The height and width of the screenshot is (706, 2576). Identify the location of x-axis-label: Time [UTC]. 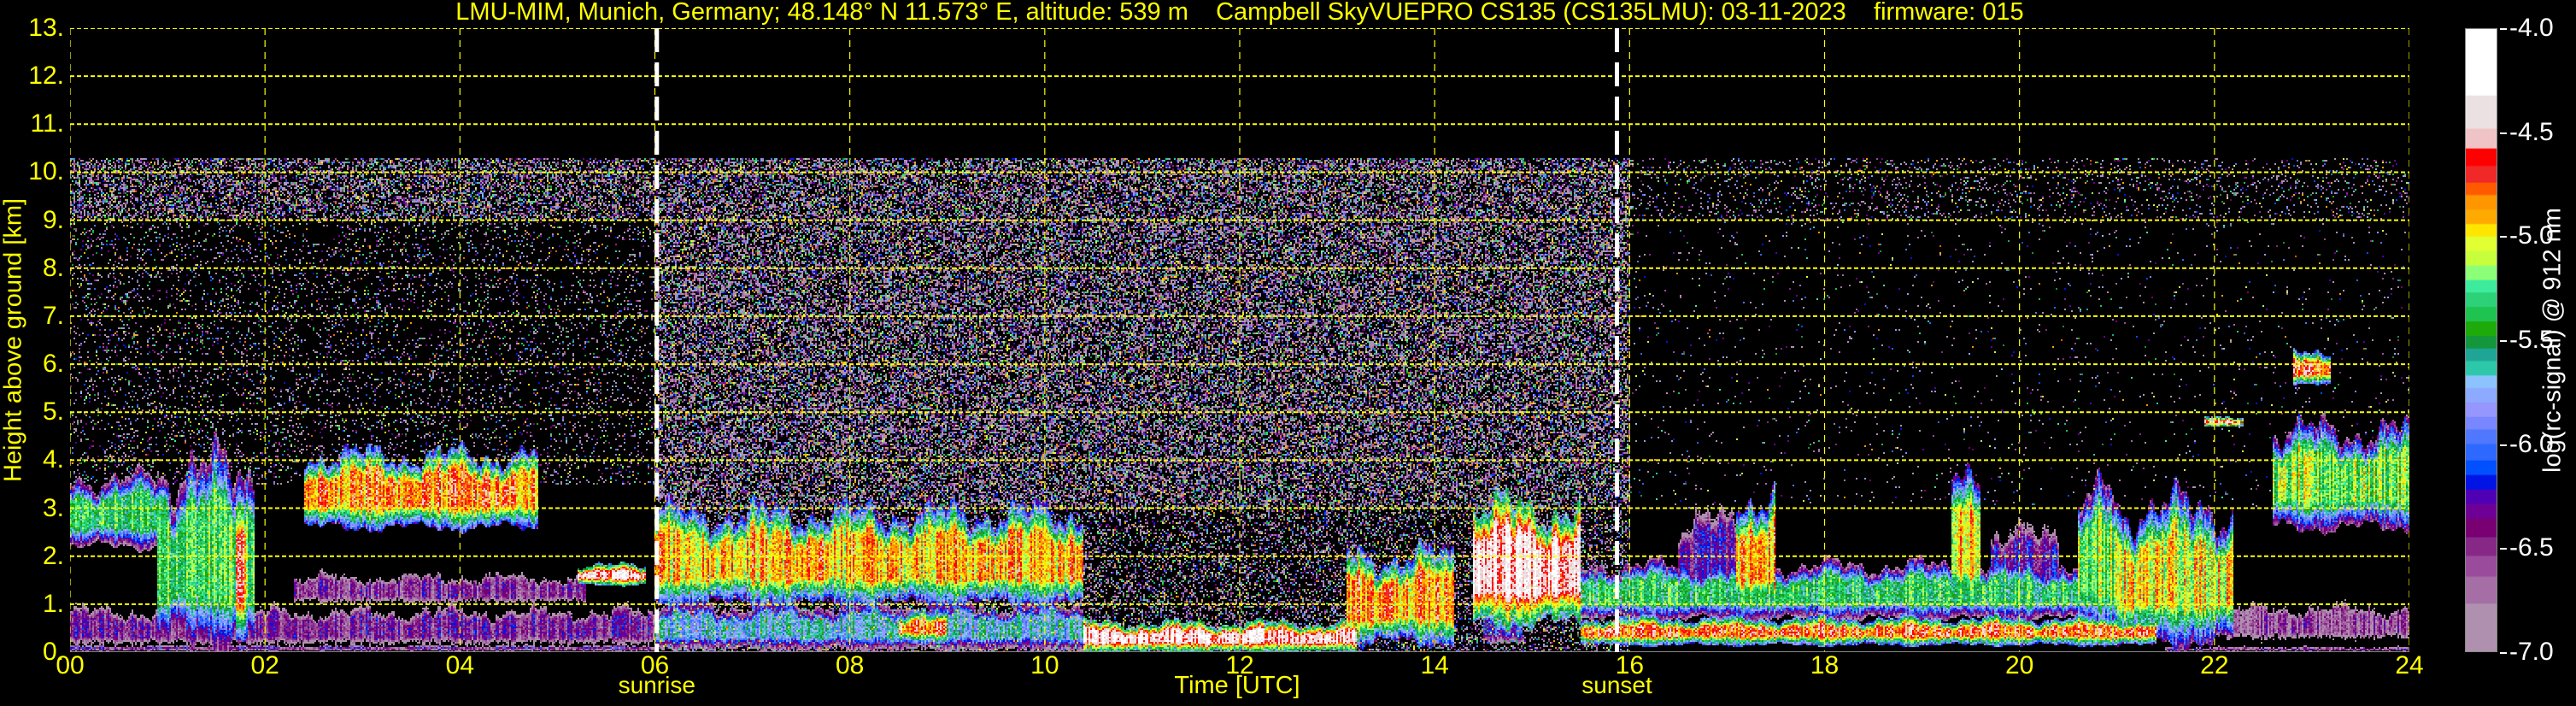
(1237, 685).